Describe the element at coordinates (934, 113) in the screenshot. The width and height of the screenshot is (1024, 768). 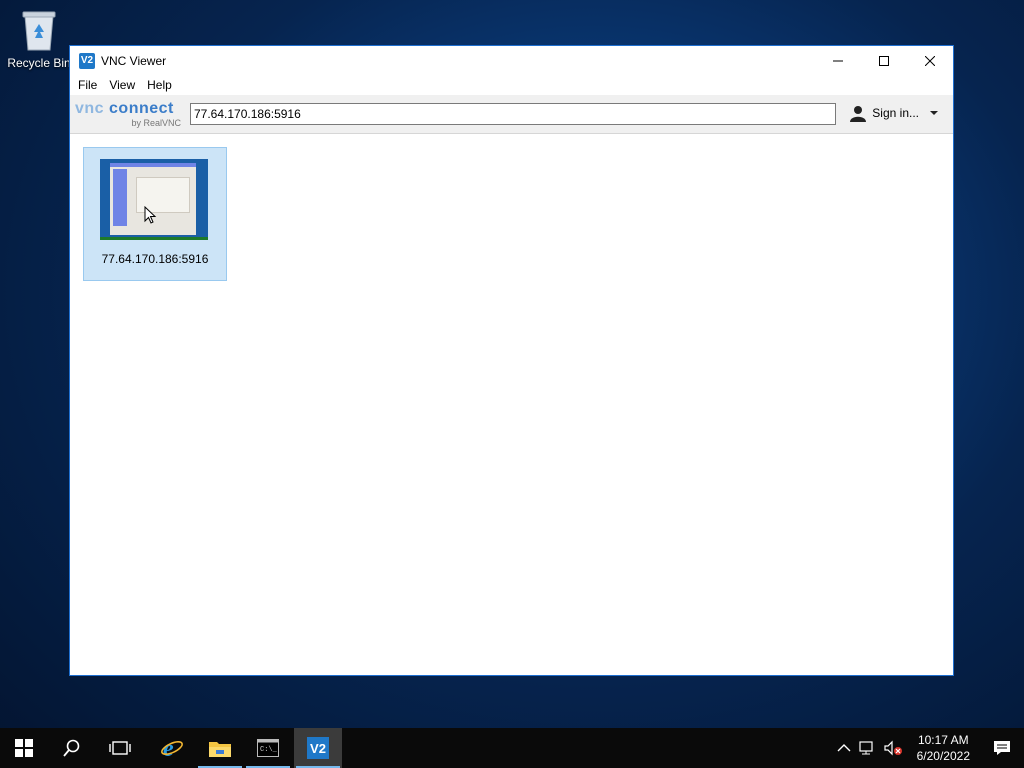
I see `chevron-down-icon` at that location.